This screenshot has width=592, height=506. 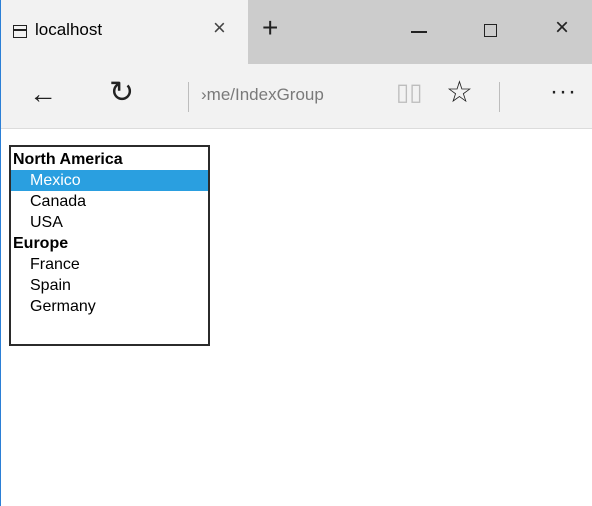 What do you see at coordinates (409, 93) in the screenshot?
I see `reading-view-icon: ▯▯` at bounding box center [409, 93].